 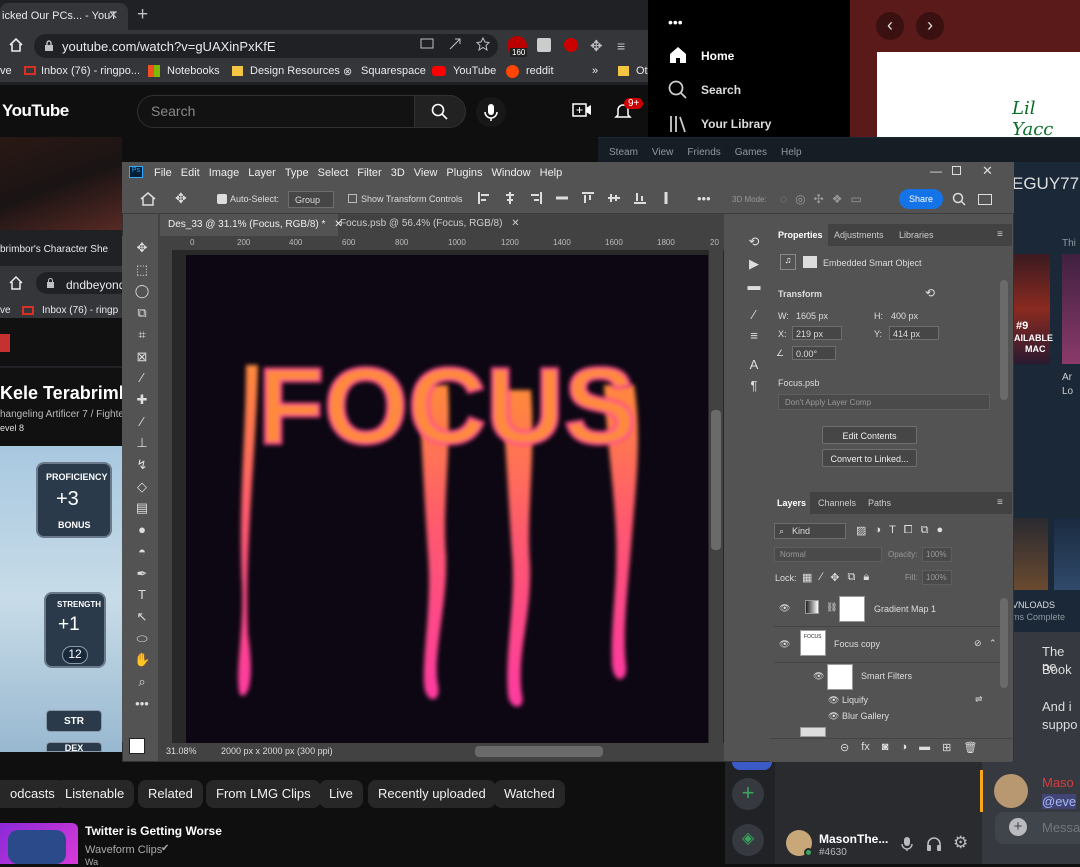 What do you see at coordinates (754, 335) in the screenshot?
I see `adjust-icon: ≡` at bounding box center [754, 335].